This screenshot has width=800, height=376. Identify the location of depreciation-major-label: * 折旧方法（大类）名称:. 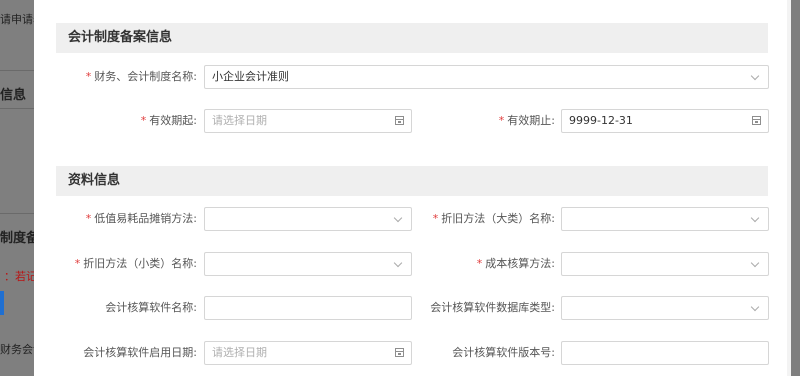
(493, 218).